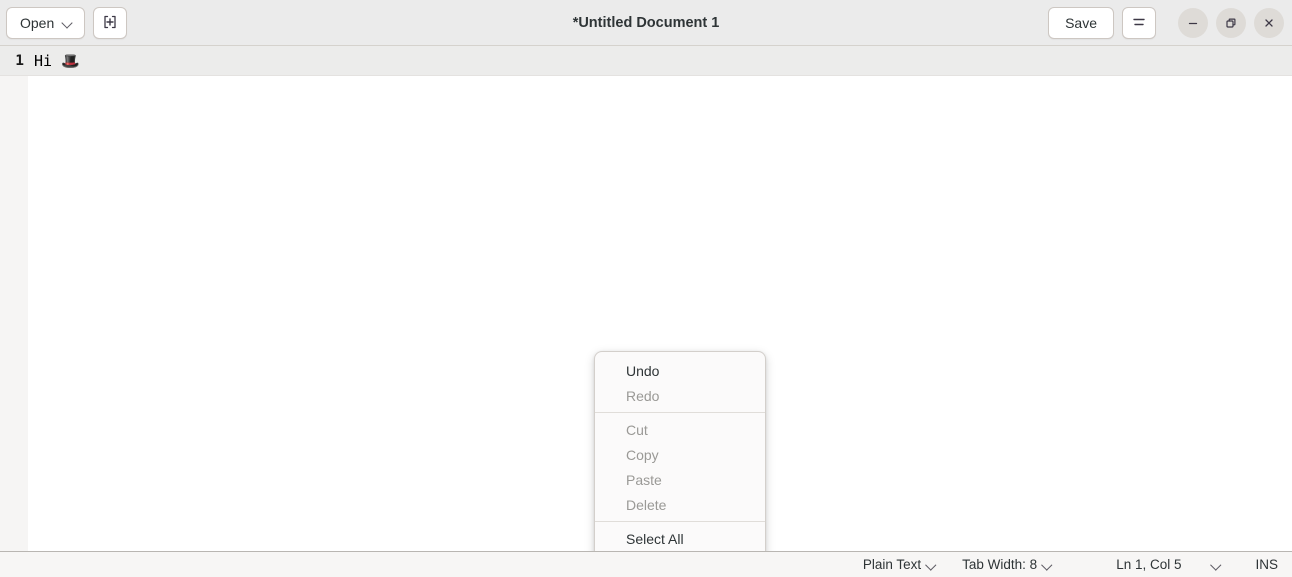 The height and width of the screenshot is (577, 1292). What do you see at coordinates (1081, 23) in the screenshot?
I see `save-button: Save` at bounding box center [1081, 23].